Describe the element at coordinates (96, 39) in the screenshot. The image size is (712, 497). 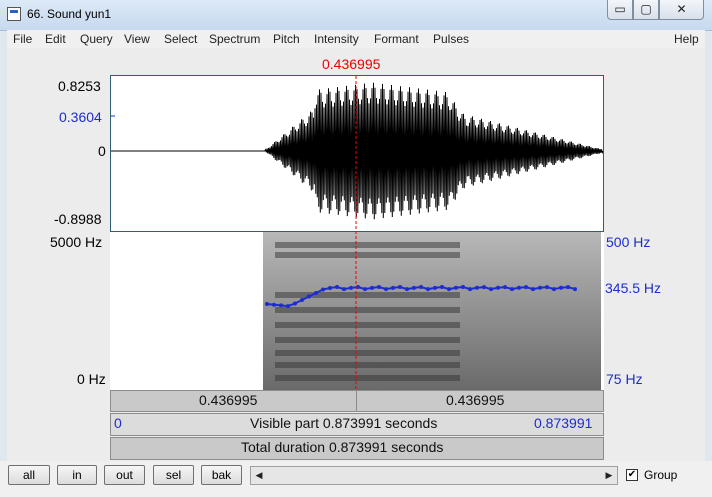
I see `menu-query: Query` at that location.